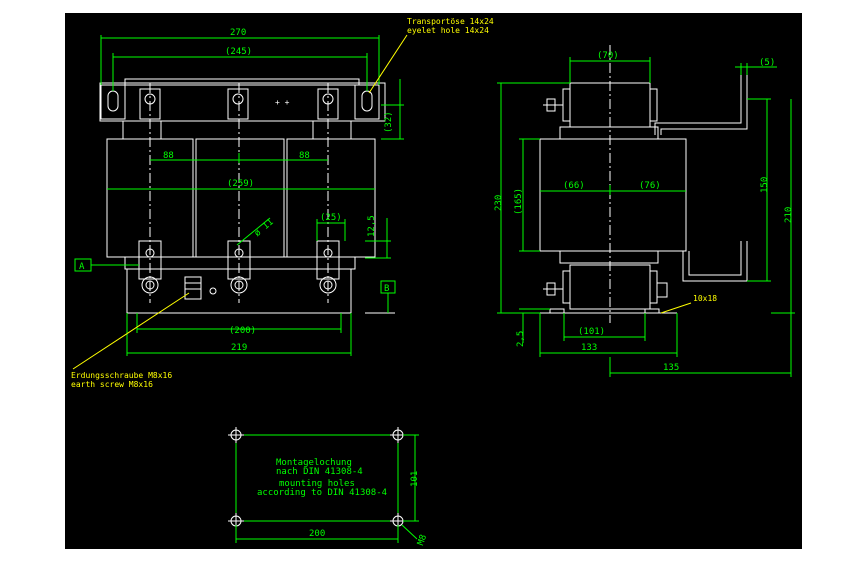 The image size is (867, 562). What do you see at coordinates (527, 195) in the screenshot?
I see `dim-core-height: (165)` at bounding box center [527, 195].